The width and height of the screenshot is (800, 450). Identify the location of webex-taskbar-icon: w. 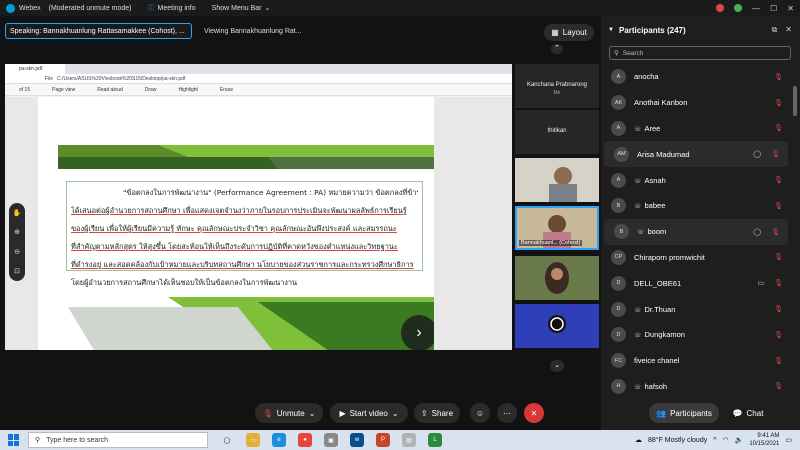
(357, 440).